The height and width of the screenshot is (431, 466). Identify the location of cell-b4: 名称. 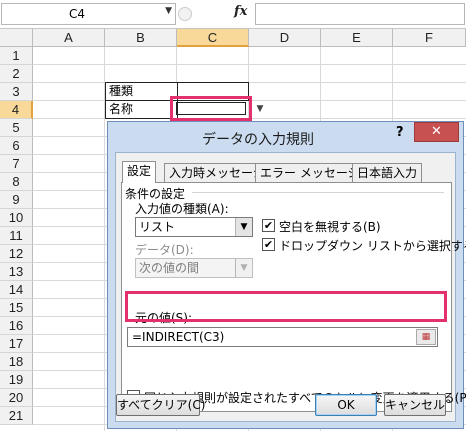
(141, 109).